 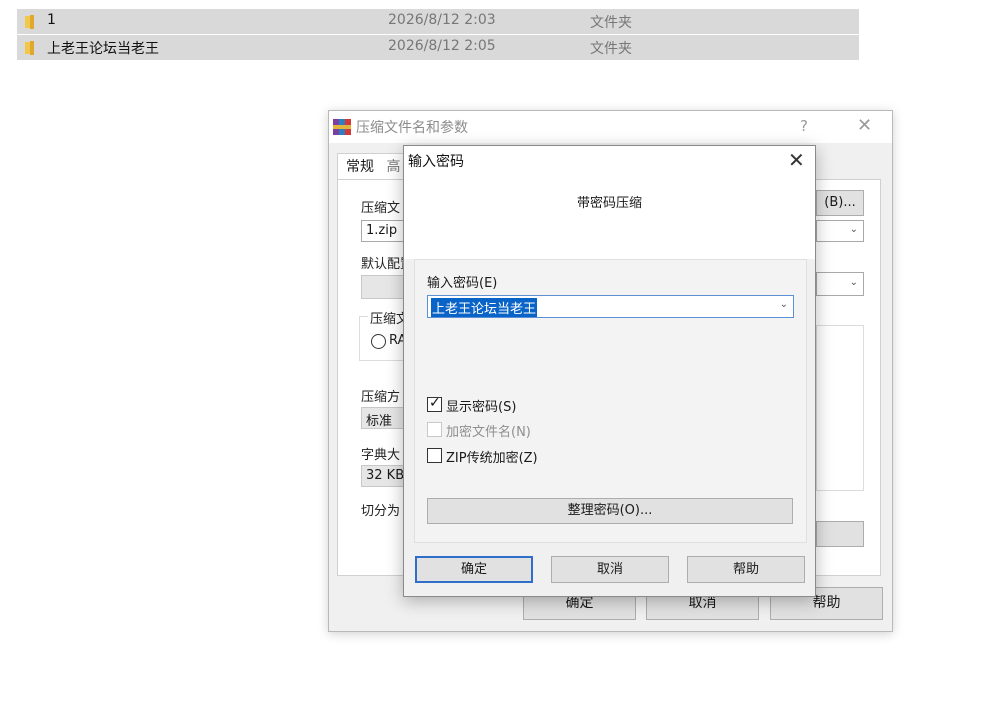 I want to click on archive-name-value: 1.zip, so click(x=382, y=230).